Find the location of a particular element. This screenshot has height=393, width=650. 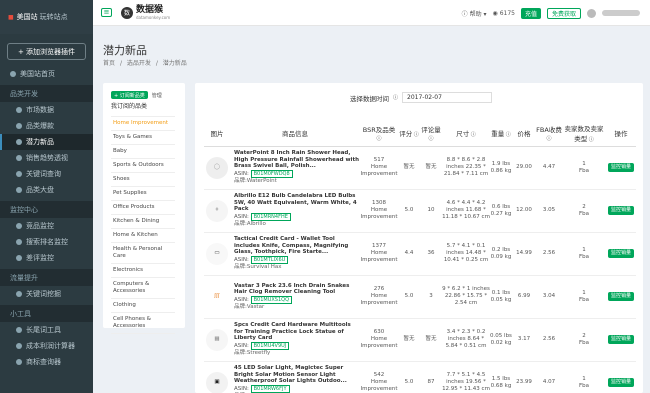

seller-count: 1 is located at coordinates (584, 292).